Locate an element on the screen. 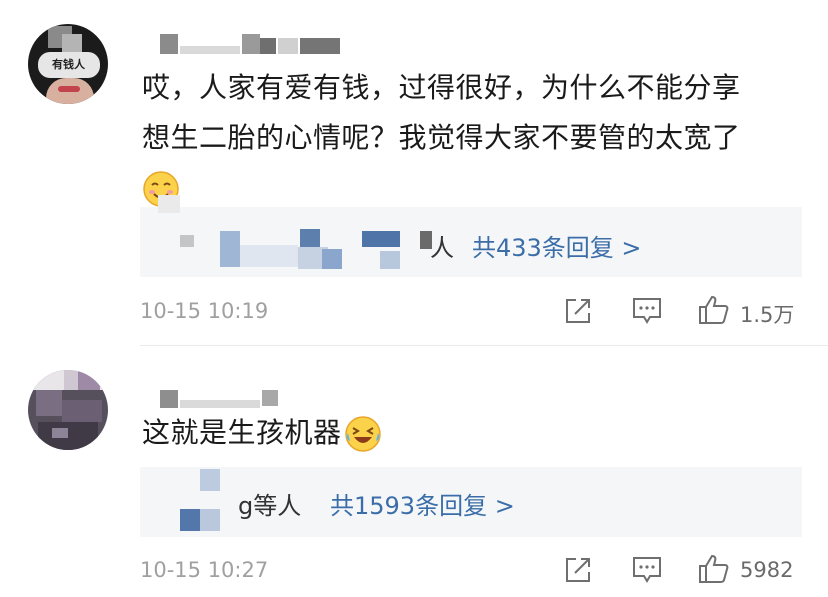  reply-preview: 人 共433条回复 > is located at coordinates (471, 236).